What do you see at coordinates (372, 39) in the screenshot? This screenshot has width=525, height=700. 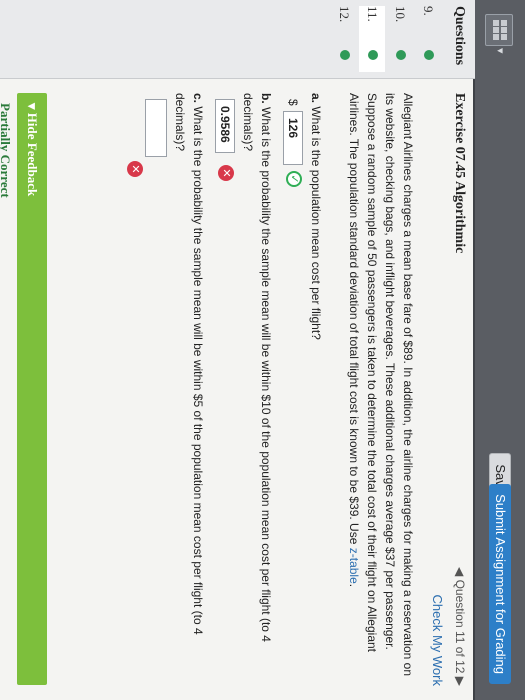 I see `sidebar-item-11: 11.` at bounding box center [372, 39].